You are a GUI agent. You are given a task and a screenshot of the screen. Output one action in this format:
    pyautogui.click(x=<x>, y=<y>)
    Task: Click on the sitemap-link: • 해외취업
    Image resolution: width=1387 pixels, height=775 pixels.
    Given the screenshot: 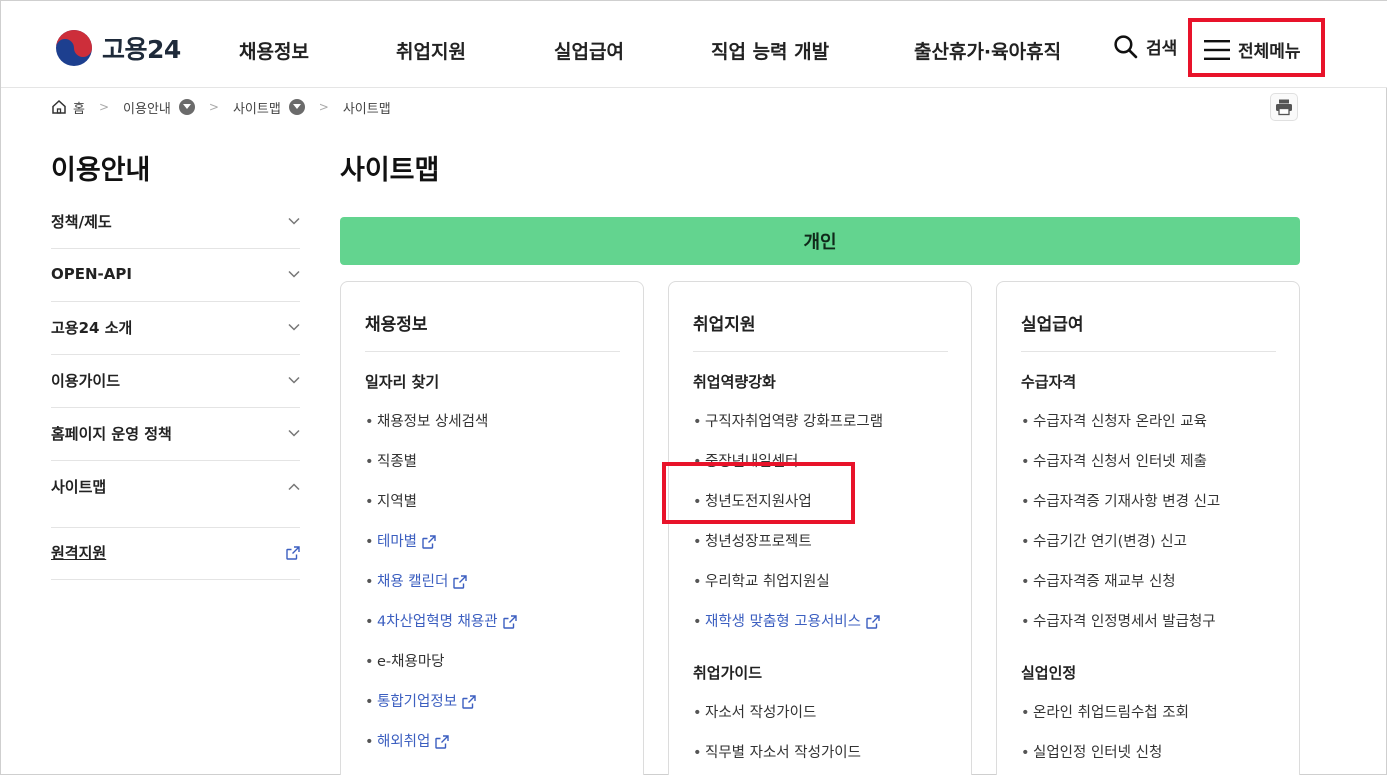 What is the action you would take?
    pyautogui.click(x=500, y=752)
    